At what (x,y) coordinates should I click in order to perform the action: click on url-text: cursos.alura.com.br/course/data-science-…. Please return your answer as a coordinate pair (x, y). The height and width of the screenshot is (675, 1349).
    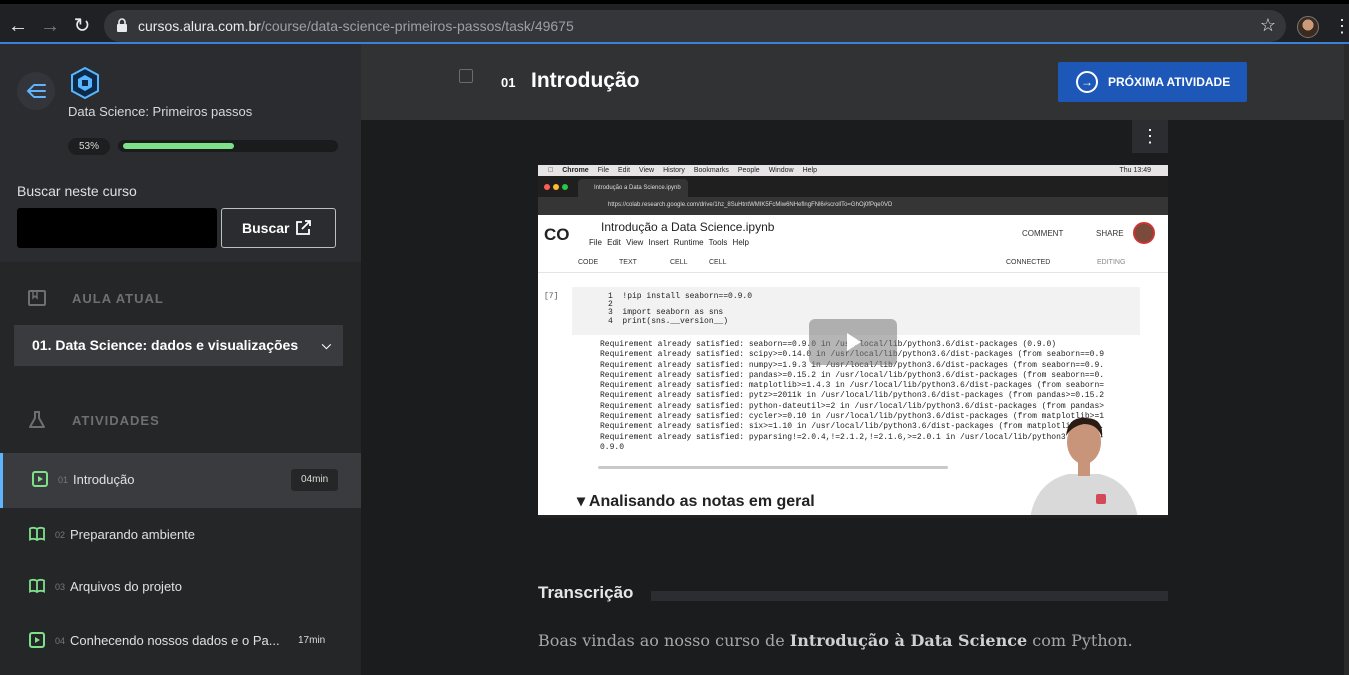
    Looking at the image, I should click on (356, 26).